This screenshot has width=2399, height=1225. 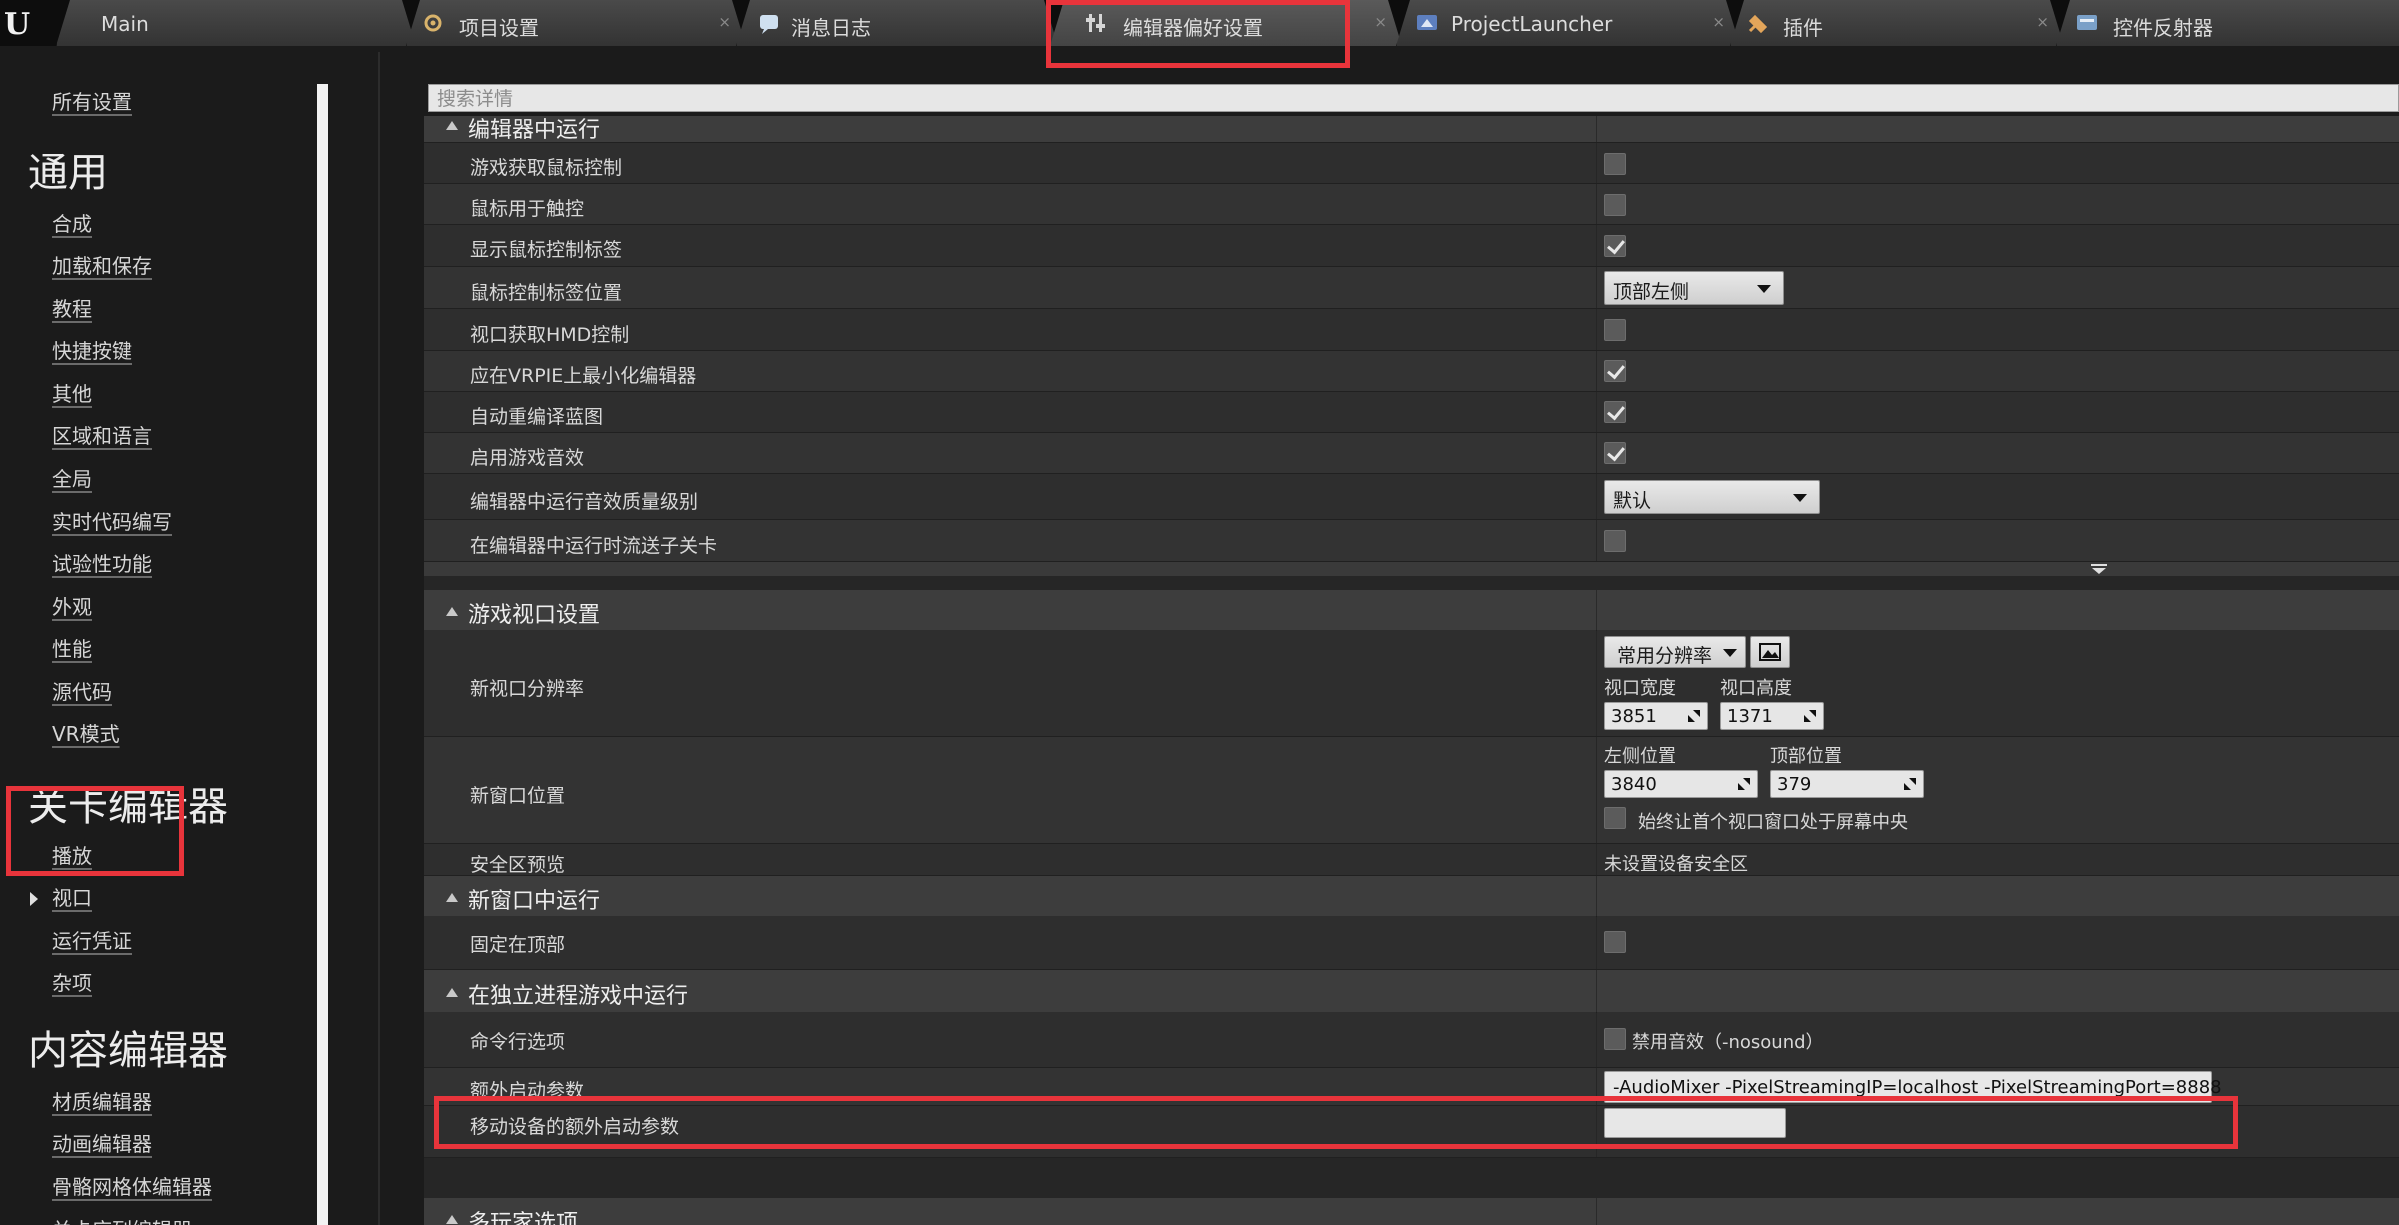 I want to click on sidebar-item-material-editor: 材质编辑器, so click(x=102, y=1100).